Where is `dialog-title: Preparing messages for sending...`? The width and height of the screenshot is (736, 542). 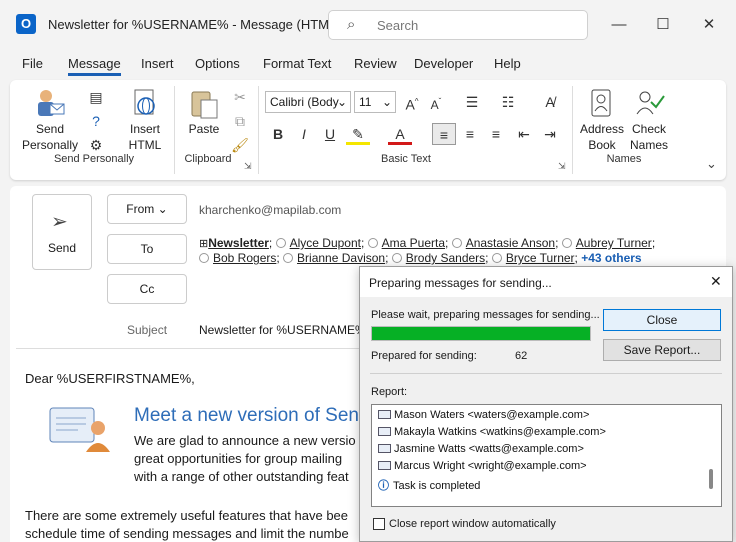 dialog-title: Preparing messages for sending... is located at coordinates (460, 283).